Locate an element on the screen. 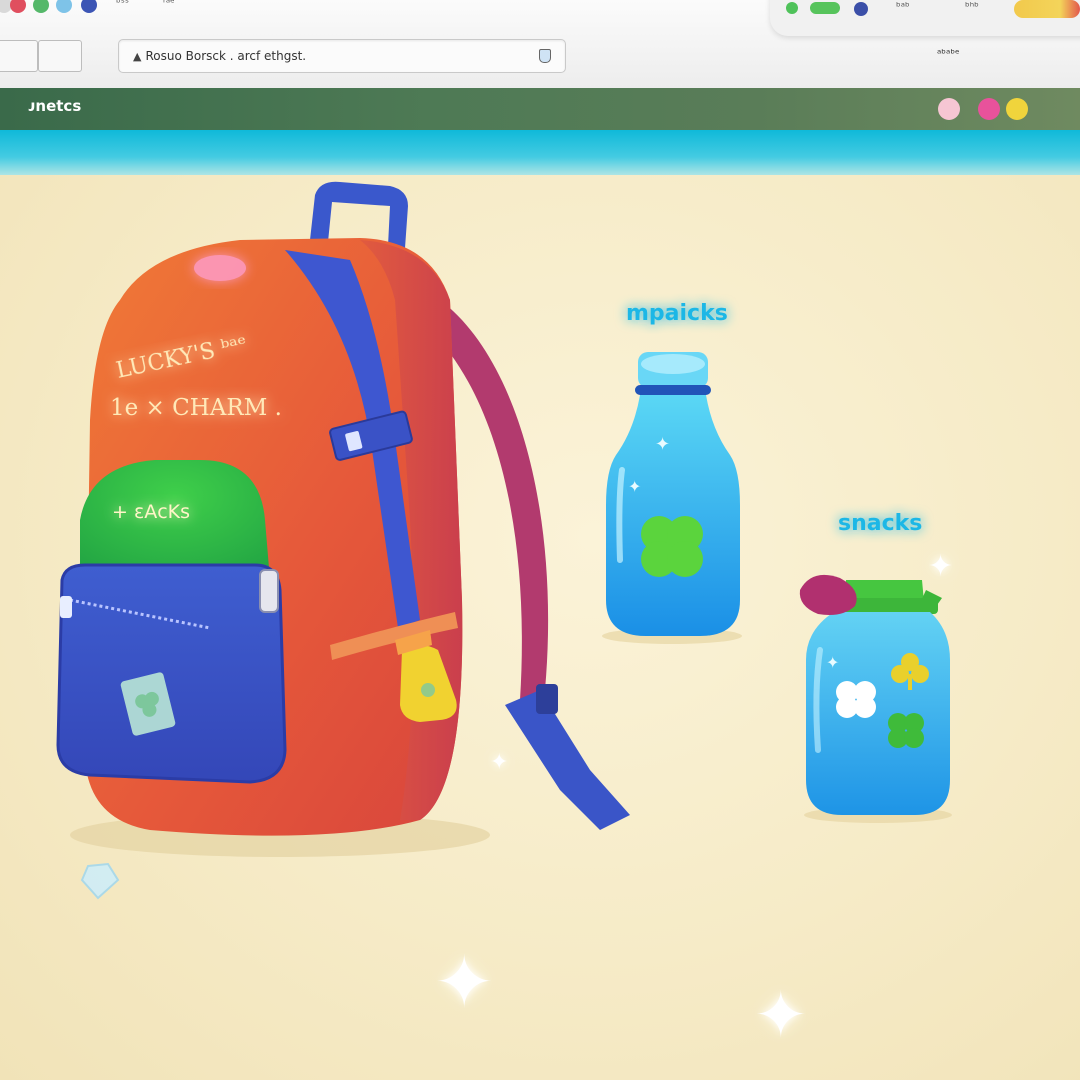  tag-clover-icon is located at coordinates (428, 690).